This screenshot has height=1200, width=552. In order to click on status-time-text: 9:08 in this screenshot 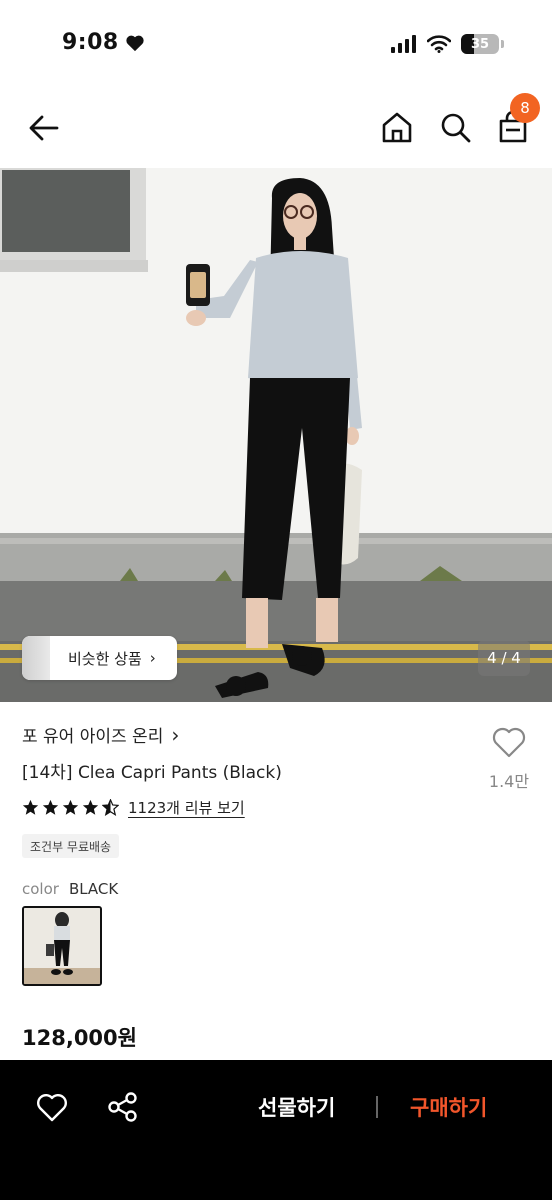, I will do `click(90, 42)`.